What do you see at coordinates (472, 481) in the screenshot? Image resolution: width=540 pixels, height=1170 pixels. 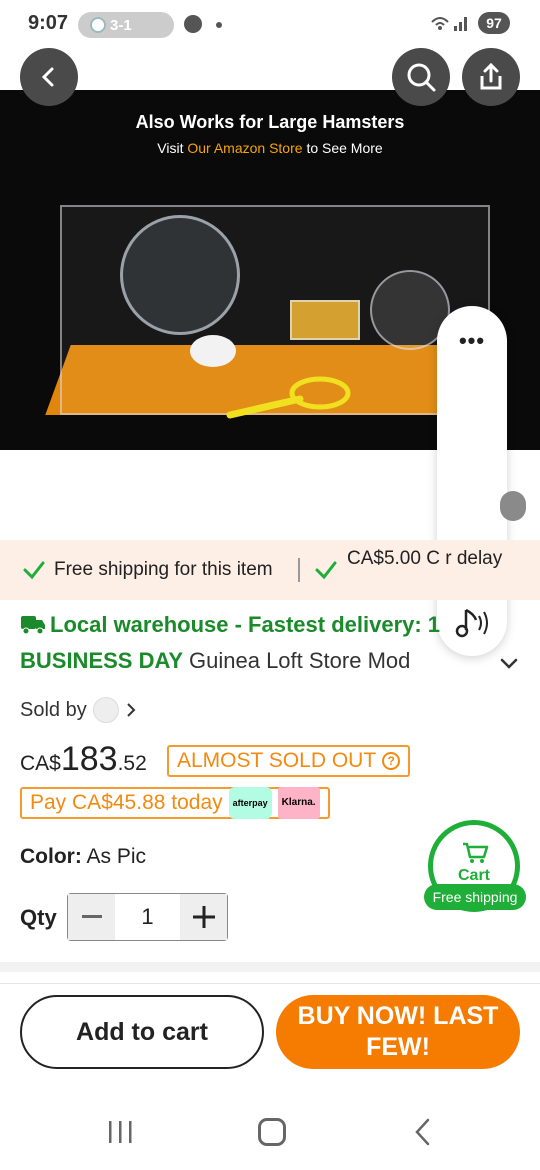 I see `floating-action-pill: •••` at bounding box center [472, 481].